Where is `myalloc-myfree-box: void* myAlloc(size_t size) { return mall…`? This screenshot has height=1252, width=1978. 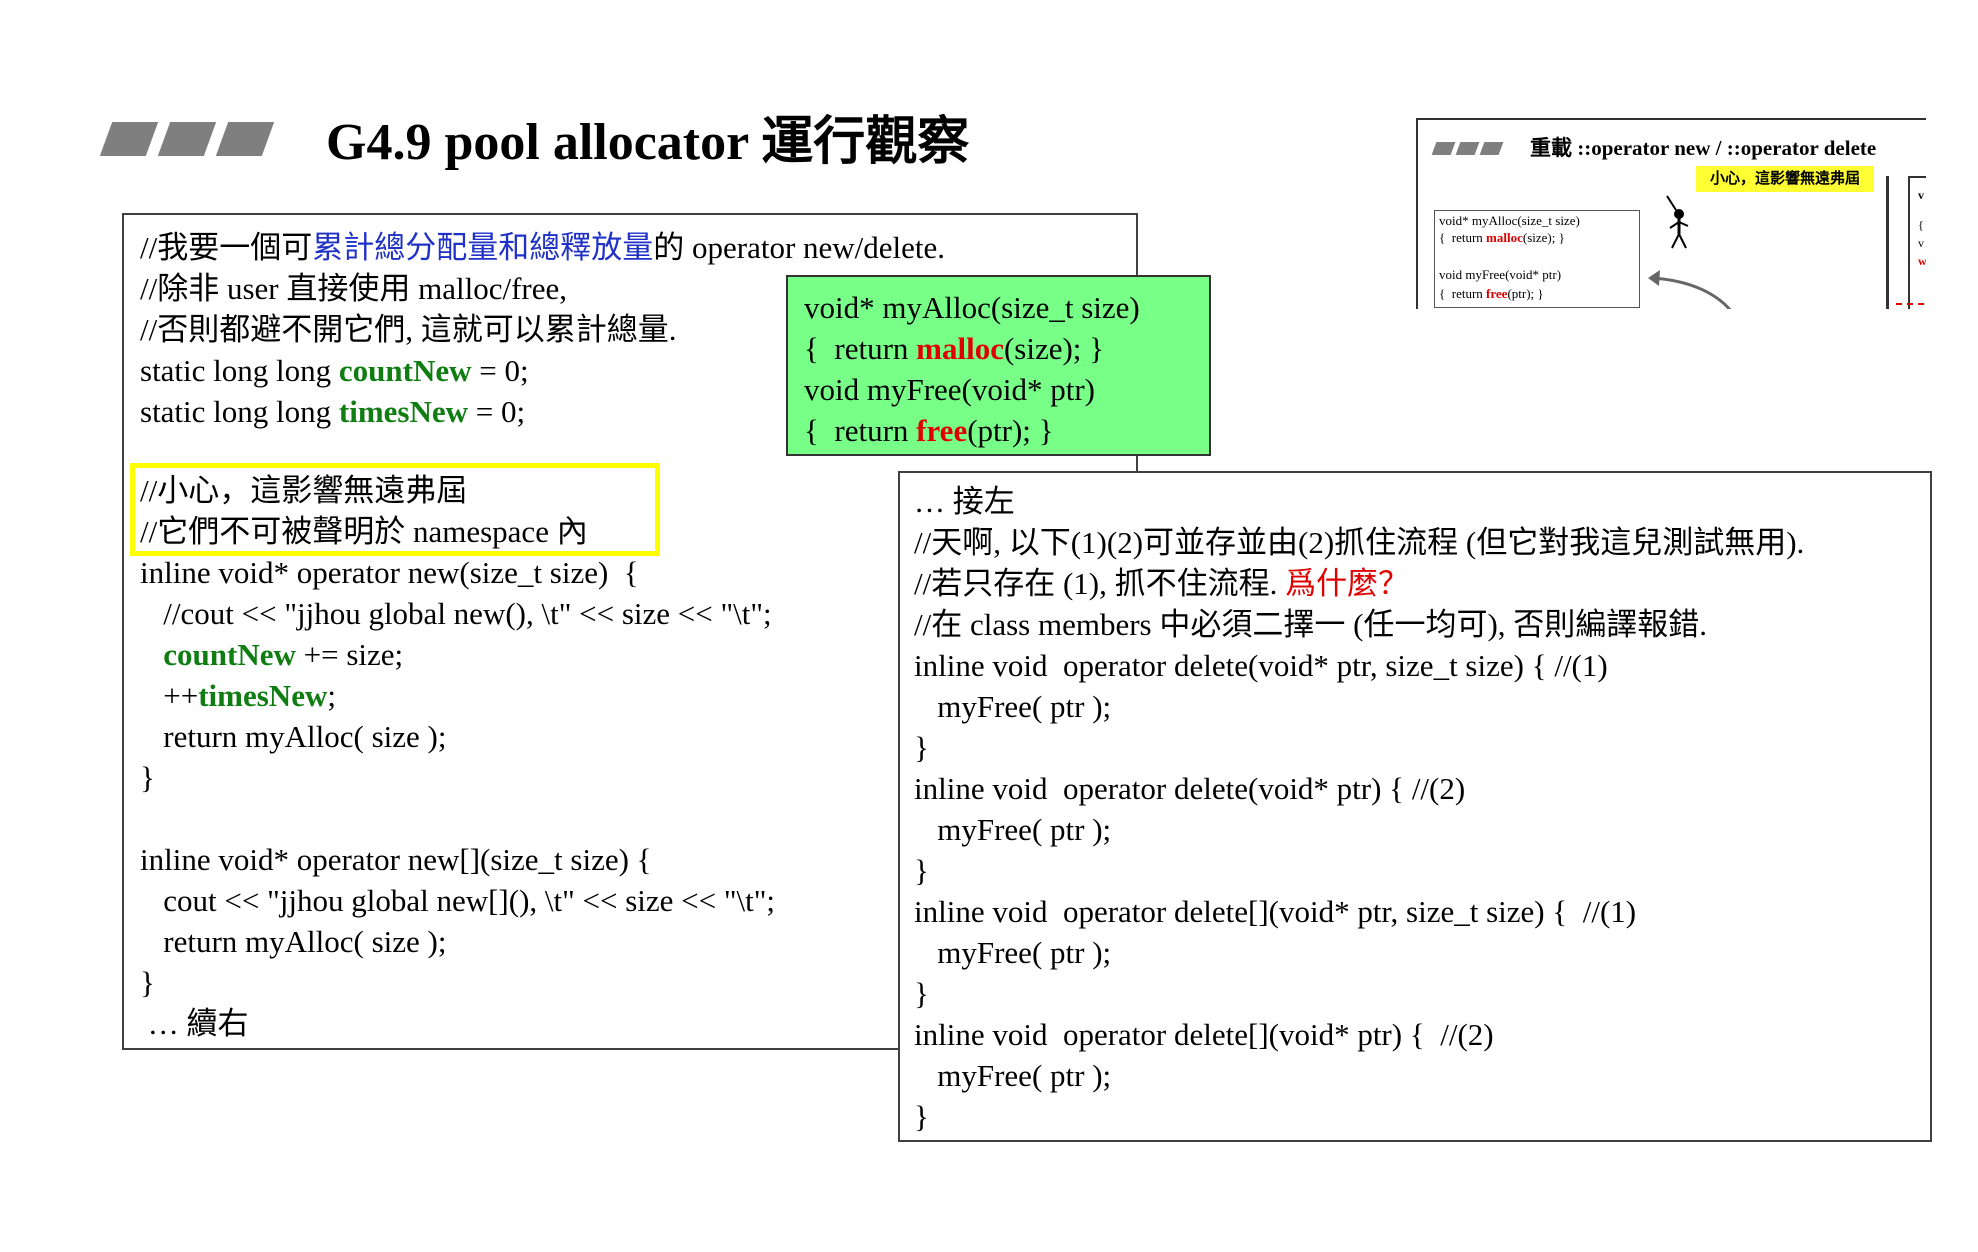 myalloc-myfree-box: void* myAlloc(size_t size) { return mall… is located at coordinates (998, 365).